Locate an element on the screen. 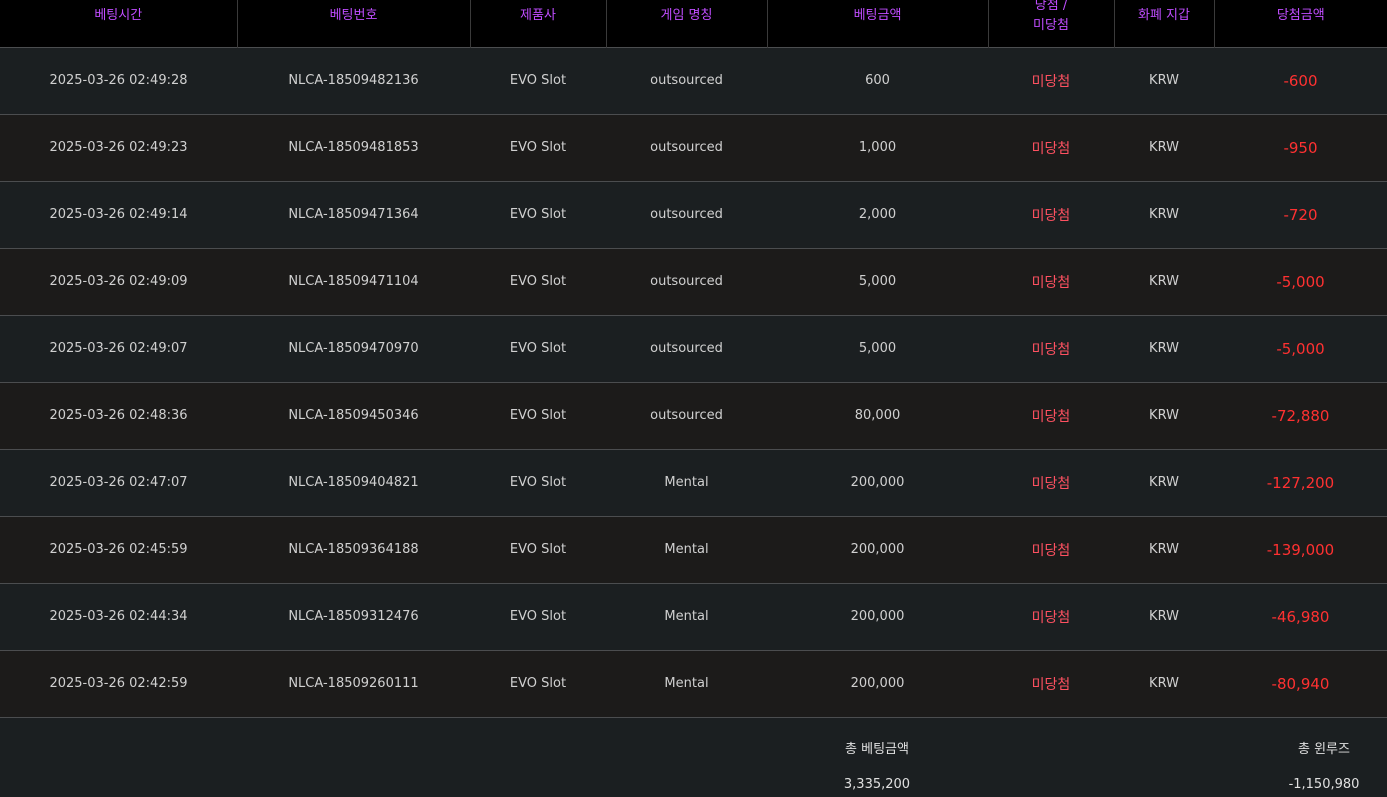  bet-number-cell: NLCA-18509470970 is located at coordinates (353, 348).